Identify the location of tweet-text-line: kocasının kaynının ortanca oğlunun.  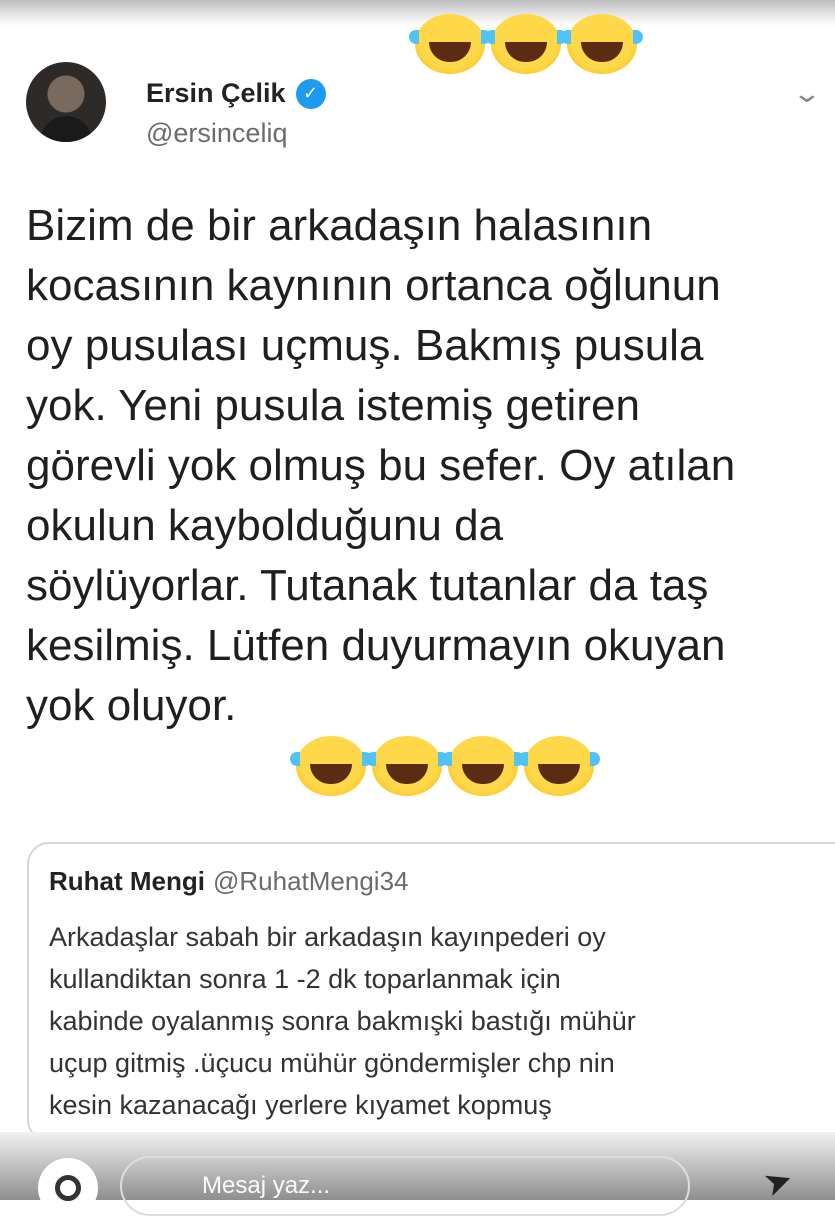
(373, 285).